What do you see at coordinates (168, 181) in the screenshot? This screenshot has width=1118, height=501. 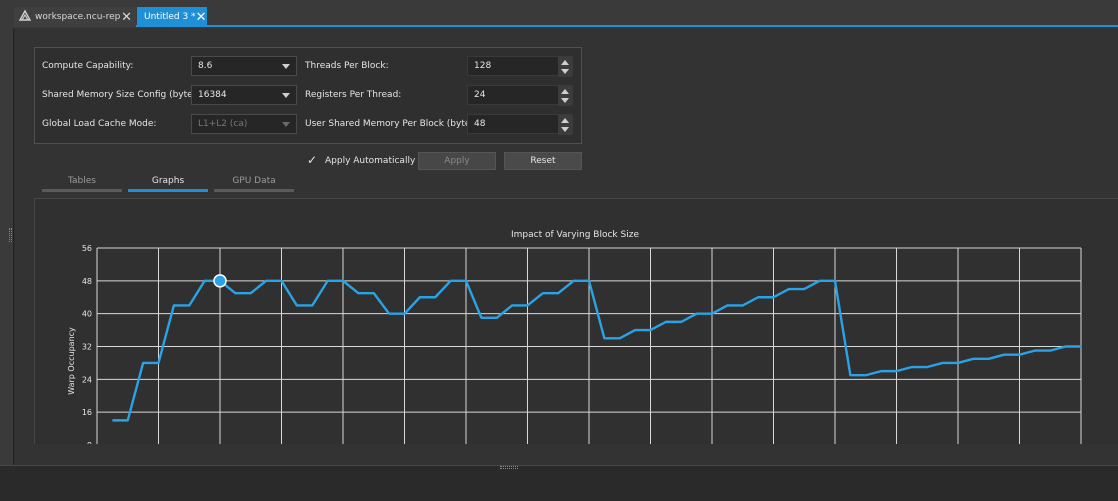 I see `tab-graphs-label: Graphs` at bounding box center [168, 181].